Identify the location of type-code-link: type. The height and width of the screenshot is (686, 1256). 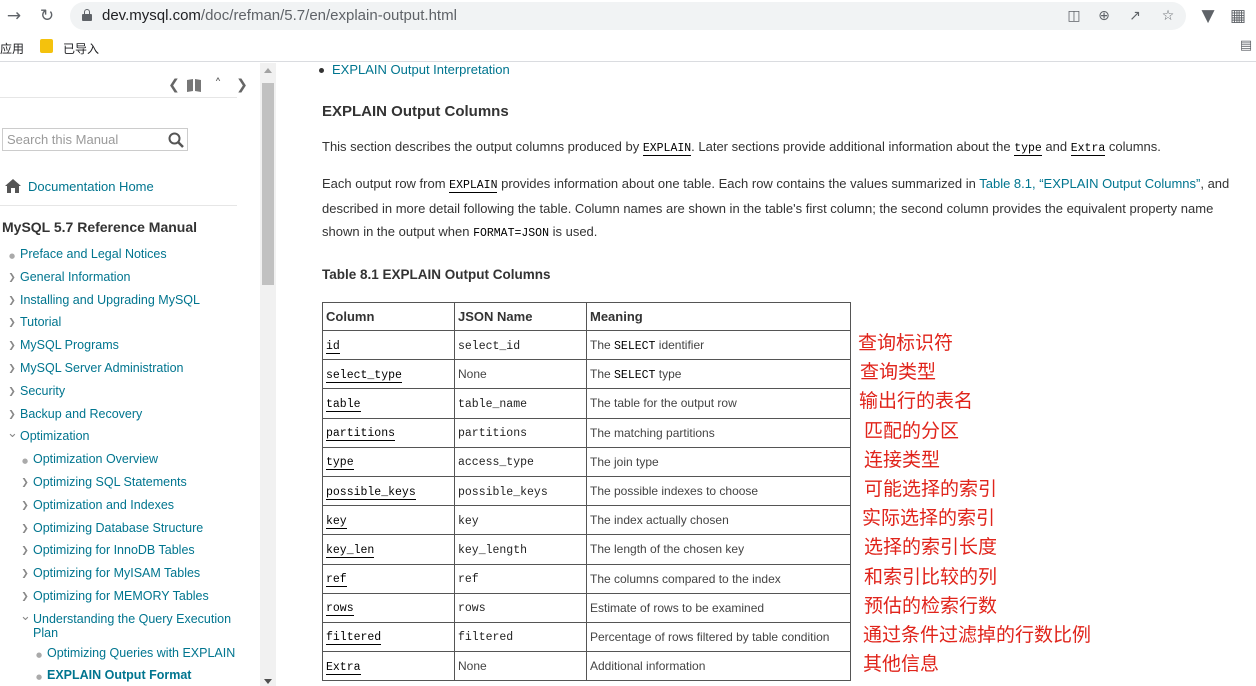
(1028, 149).